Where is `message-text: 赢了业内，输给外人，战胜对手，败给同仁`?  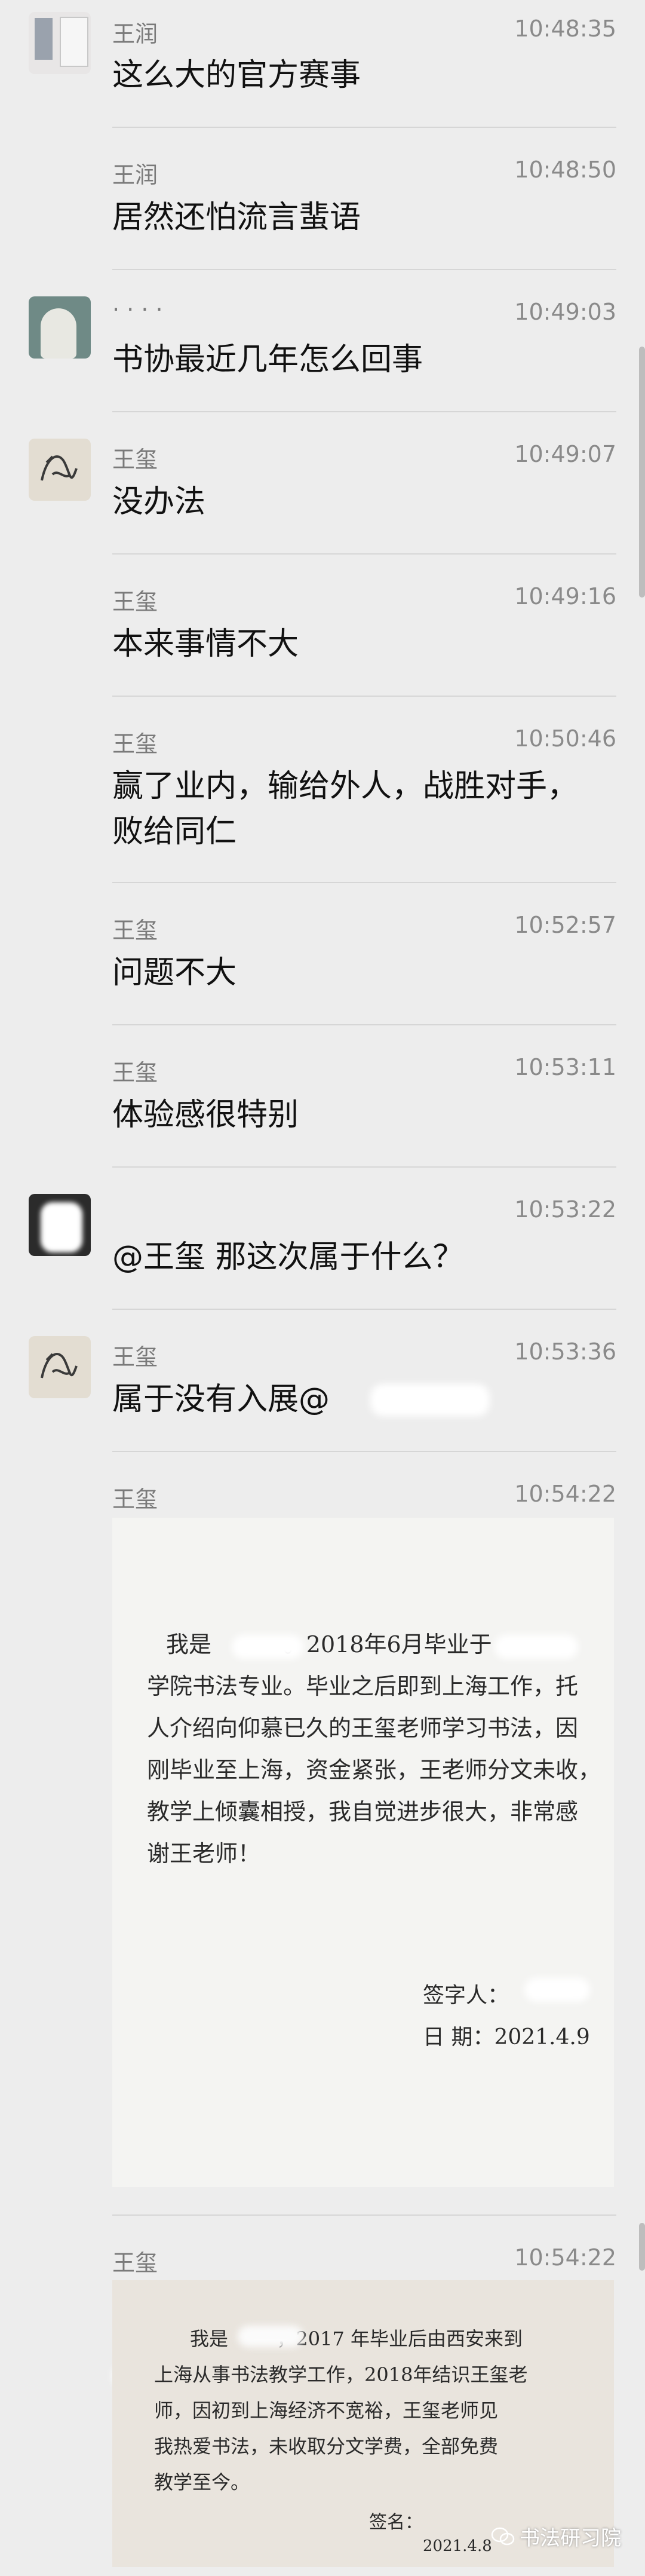
message-text: 赢了业内，输给外人，战胜对手，败给同仁 is located at coordinates (345, 809).